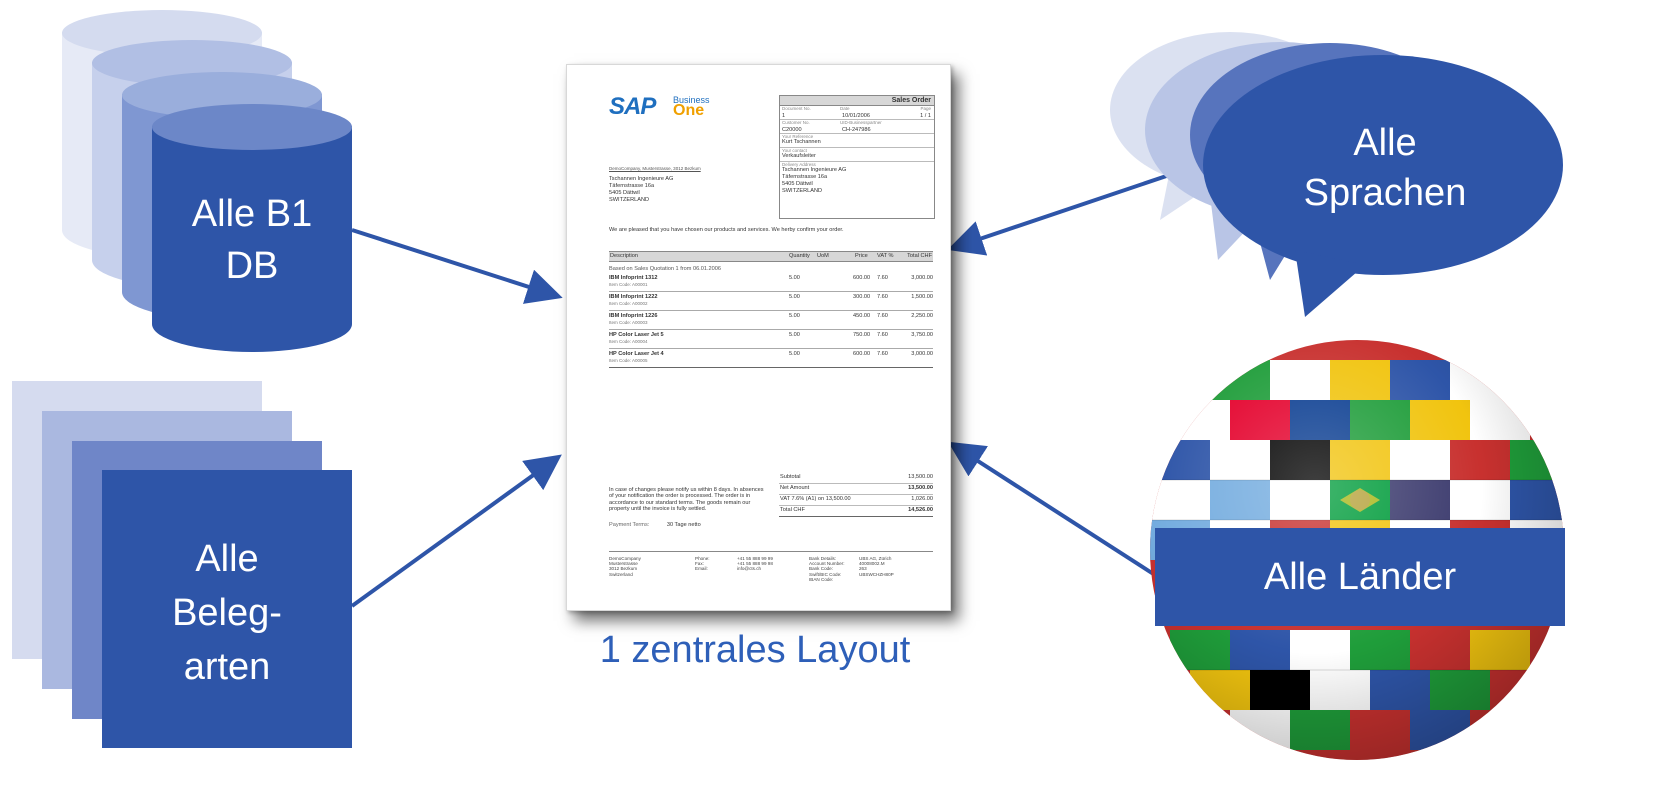 The width and height of the screenshot is (1663, 807). Describe the element at coordinates (227, 613) in the screenshot. I see `doc-types-label: Alle Beleg- arten` at that location.